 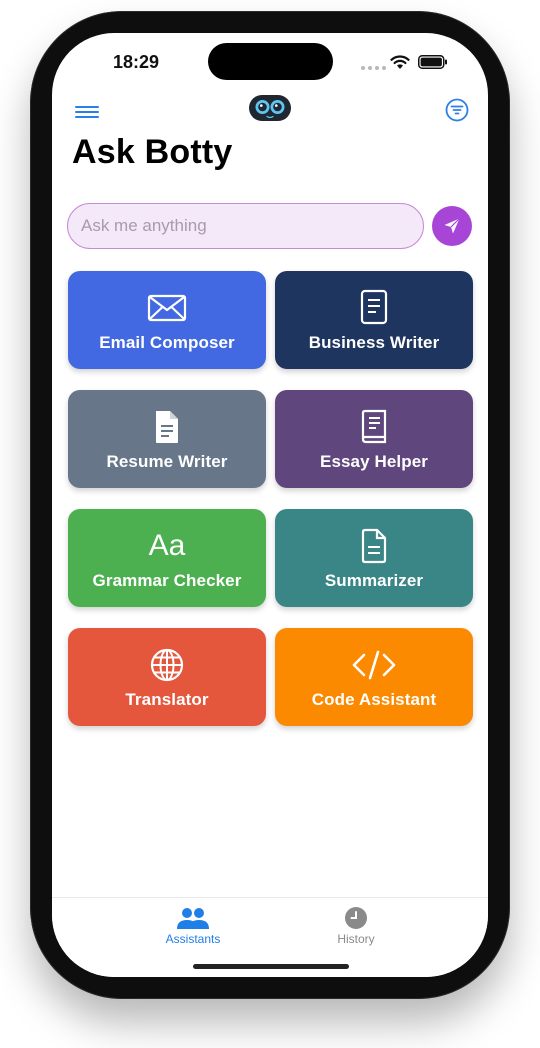 I want to click on code-icon, so click(x=374, y=665).